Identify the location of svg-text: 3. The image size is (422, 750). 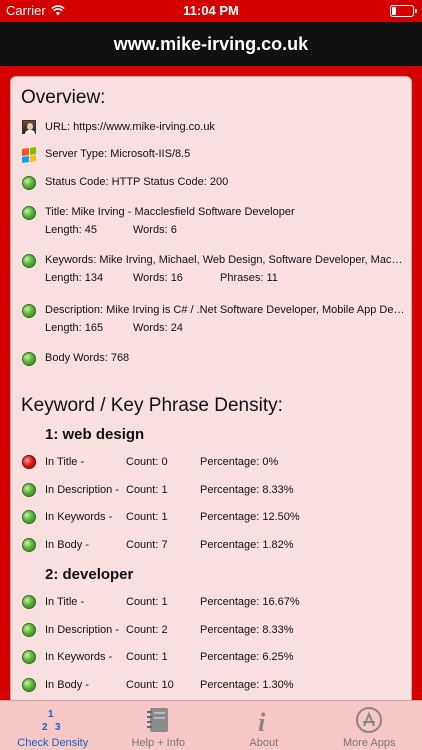
(58, 727).